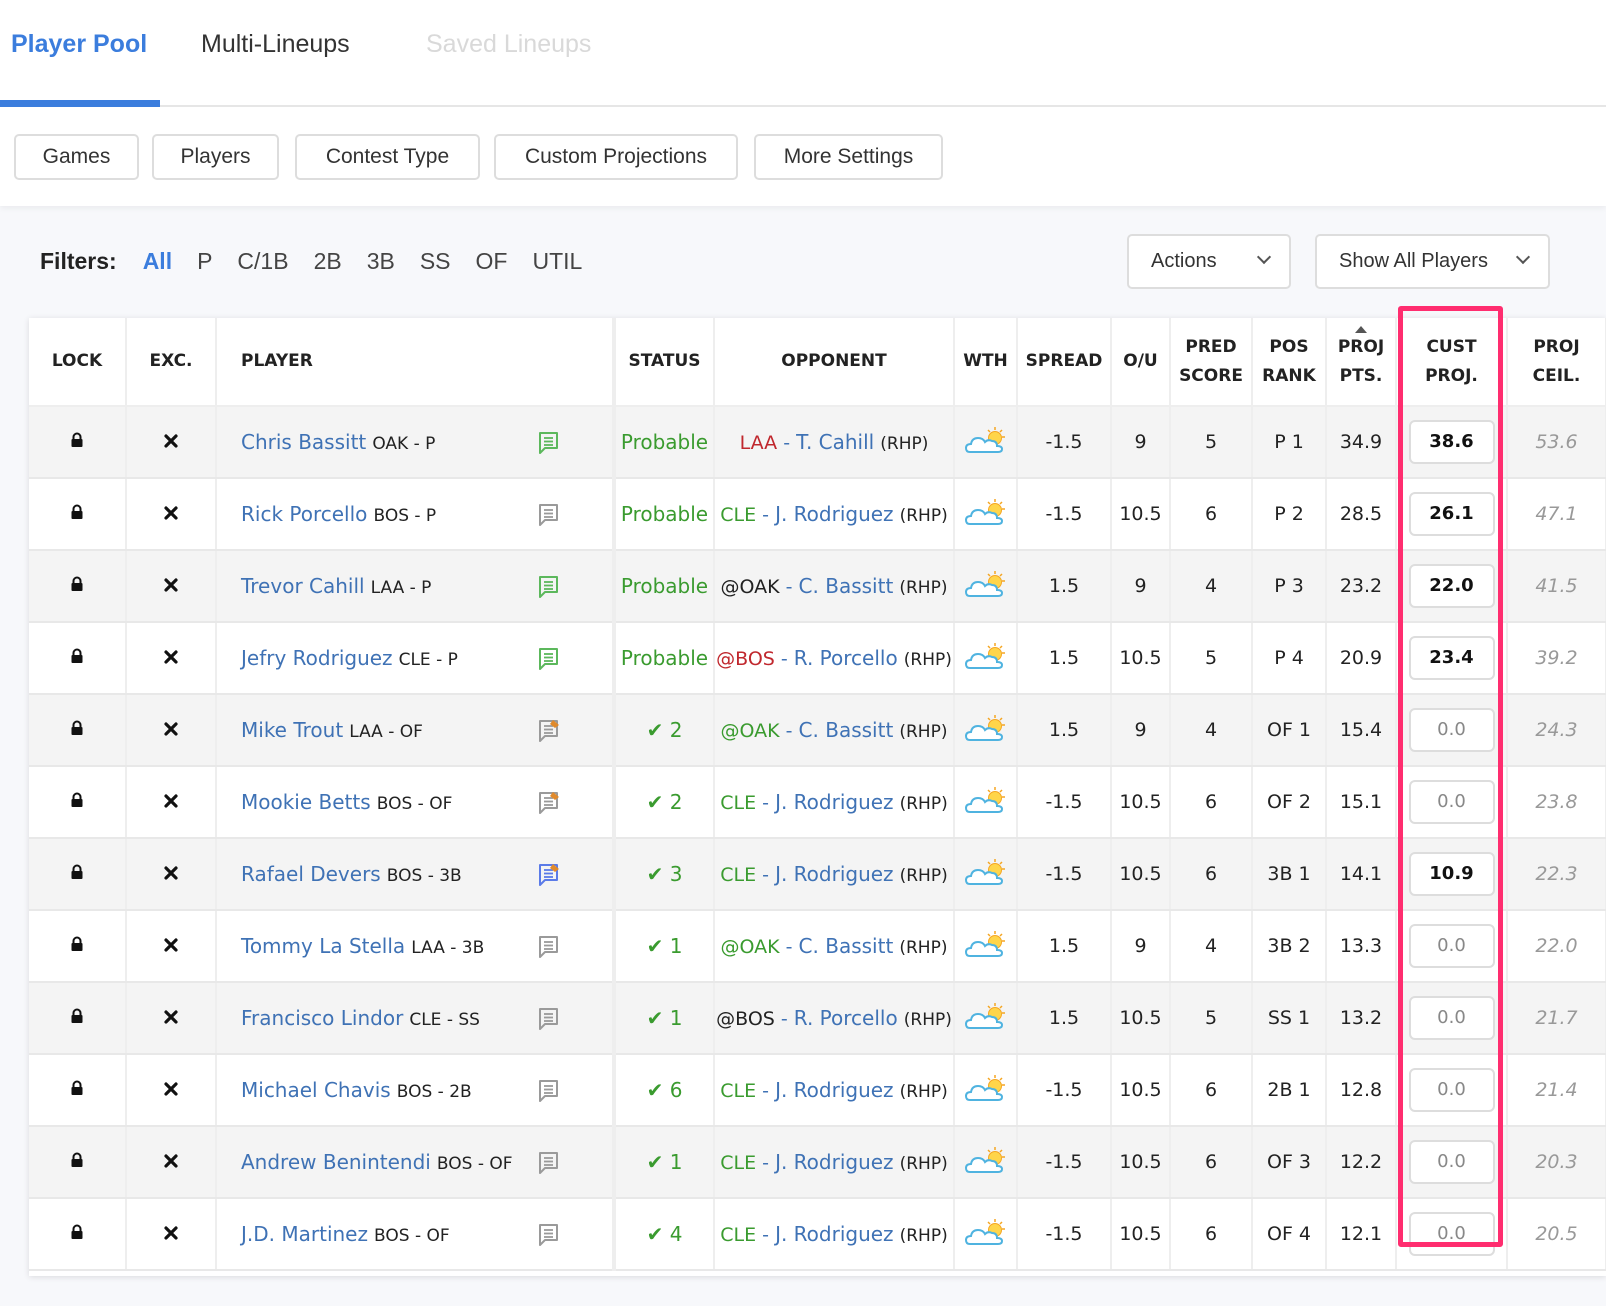  I want to click on contest-type-button: Contest Type, so click(387, 157).